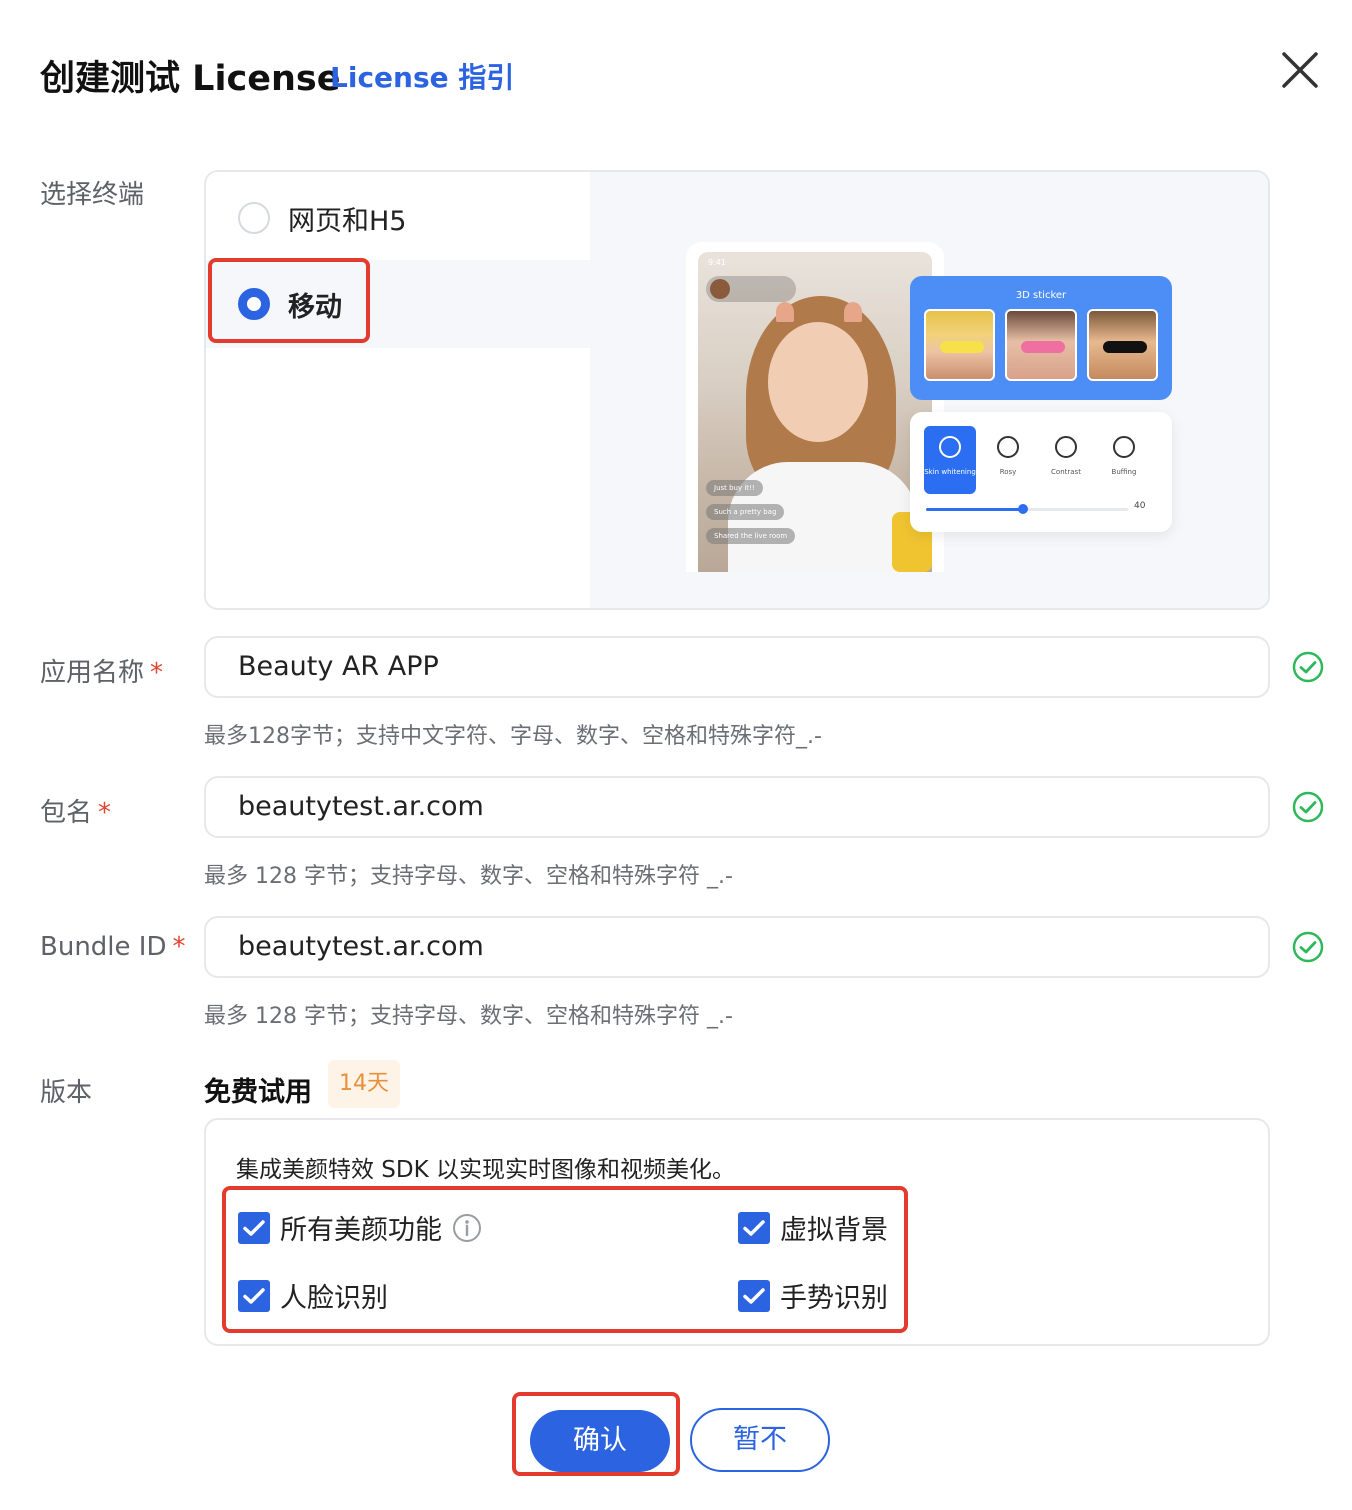  Describe the element at coordinates (751, 289) in the screenshot. I see `live-host-badge` at that location.